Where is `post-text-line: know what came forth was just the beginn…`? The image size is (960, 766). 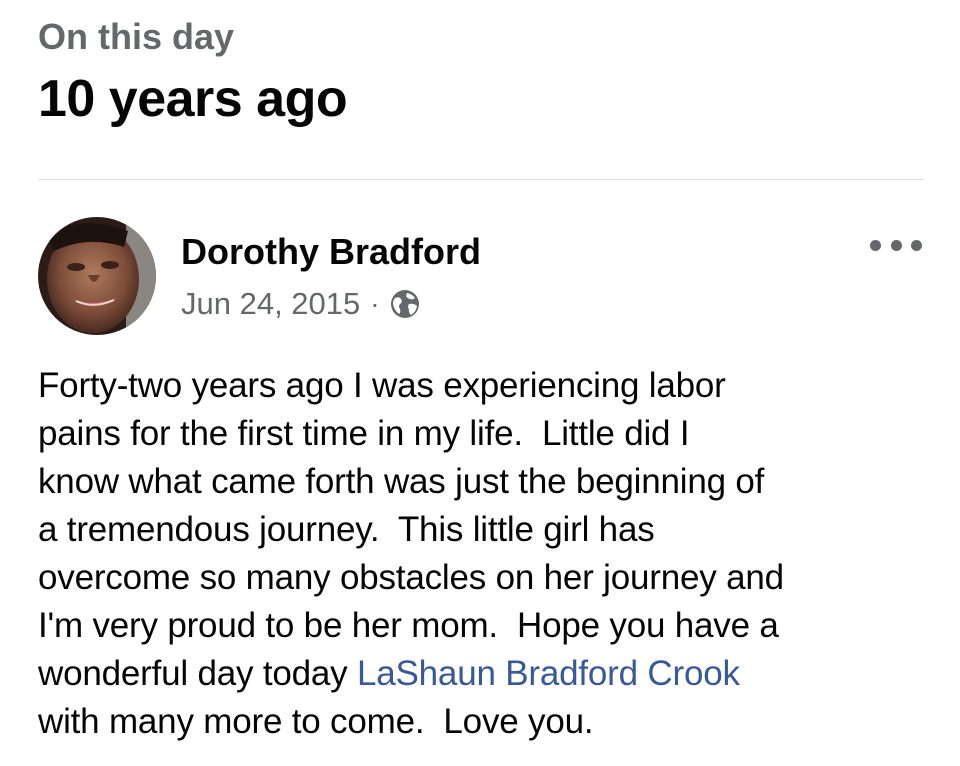 post-text-line: know what came forth was just the beginn… is located at coordinates (401, 481).